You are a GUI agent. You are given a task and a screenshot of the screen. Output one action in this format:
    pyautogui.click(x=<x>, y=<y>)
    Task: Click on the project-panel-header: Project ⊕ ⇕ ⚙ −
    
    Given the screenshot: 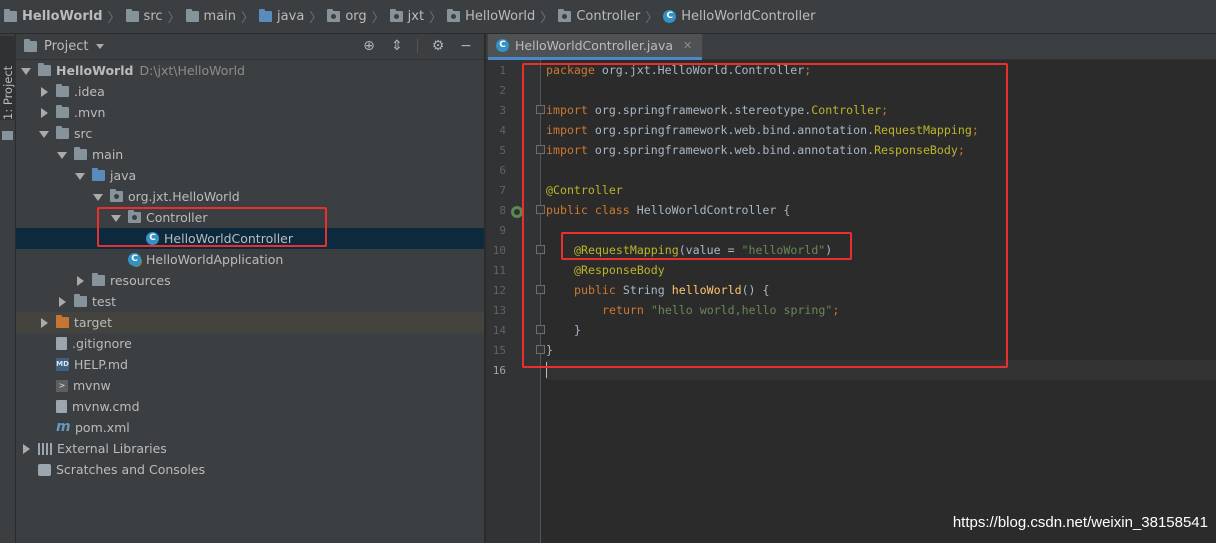 What is the action you would take?
    pyautogui.click(x=250, y=47)
    